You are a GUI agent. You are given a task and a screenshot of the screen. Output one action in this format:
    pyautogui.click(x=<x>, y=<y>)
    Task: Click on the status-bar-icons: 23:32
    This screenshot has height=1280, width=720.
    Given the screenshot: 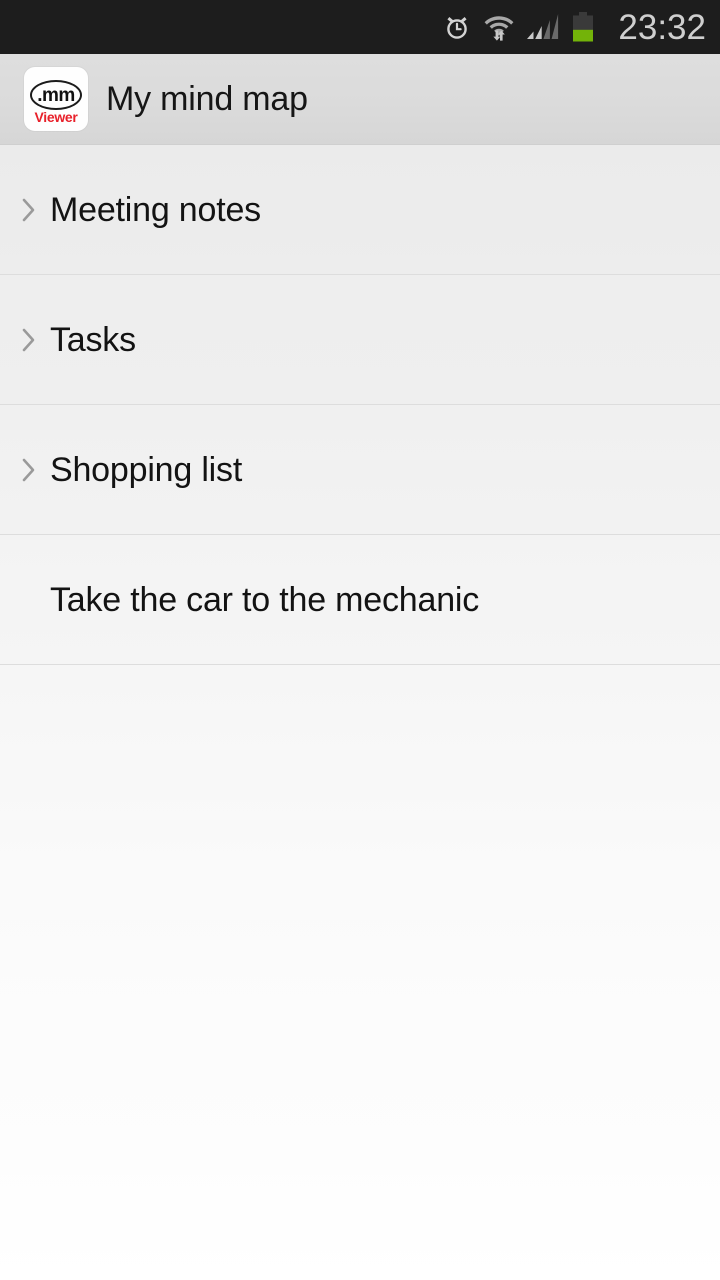 What is the action you would take?
    pyautogui.click(x=574, y=27)
    